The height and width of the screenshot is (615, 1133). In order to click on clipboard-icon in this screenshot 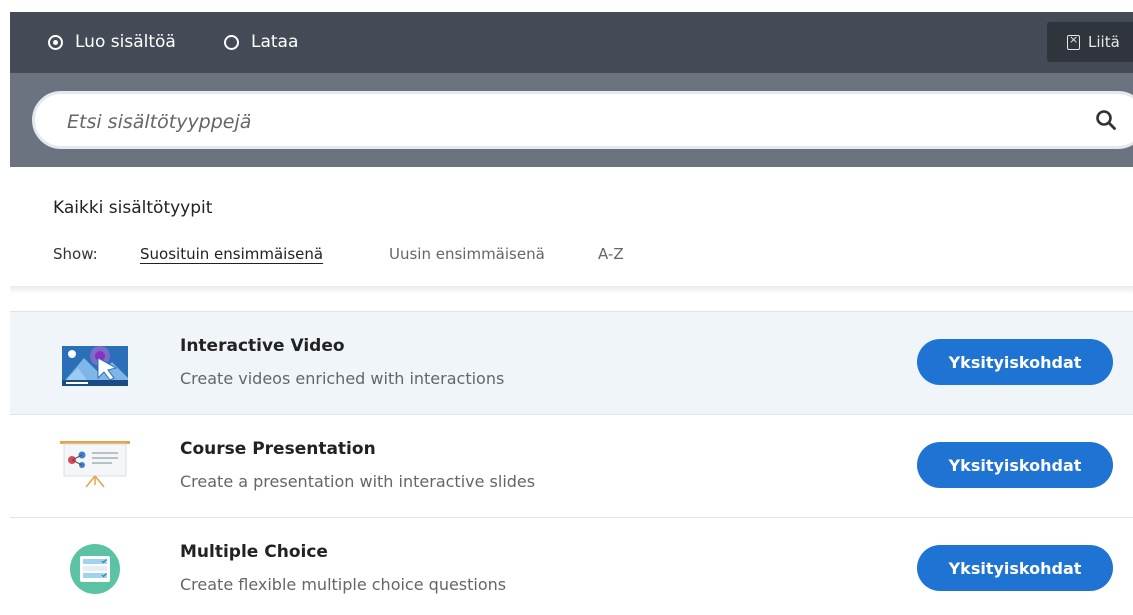, I will do `click(1073, 41)`.